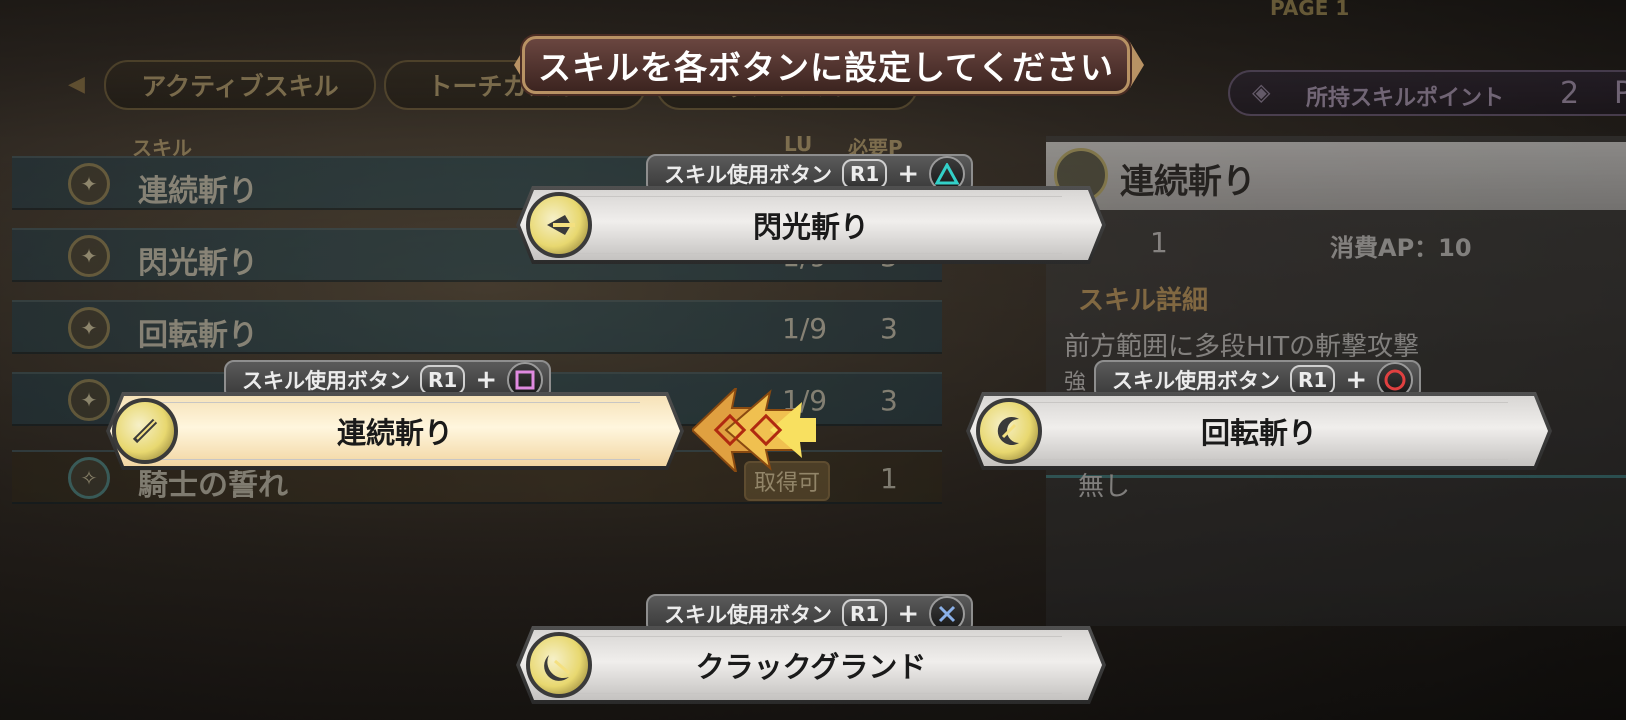 The width and height of the screenshot is (1626, 720). Describe the element at coordinates (198, 263) in the screenshot. I see `skill-list-name: 閃光斬り` at that location.